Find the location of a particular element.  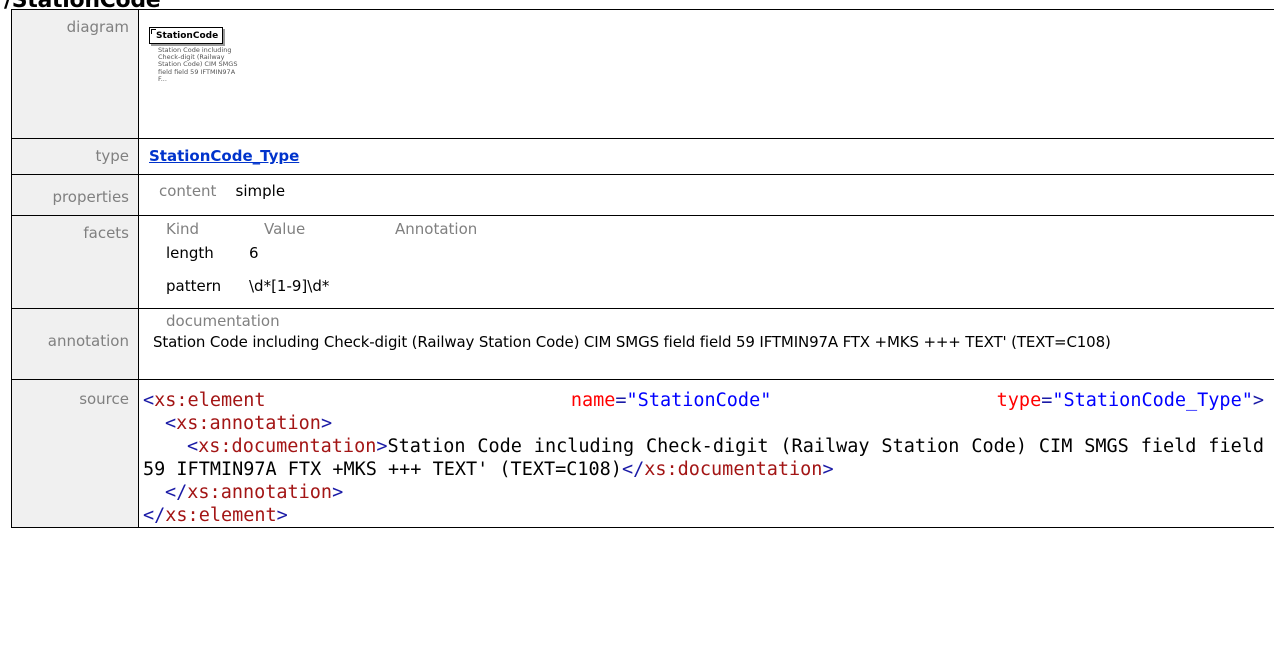

source-line-annotation-open: <xs:annotation> is located at coordinates (249, 423).